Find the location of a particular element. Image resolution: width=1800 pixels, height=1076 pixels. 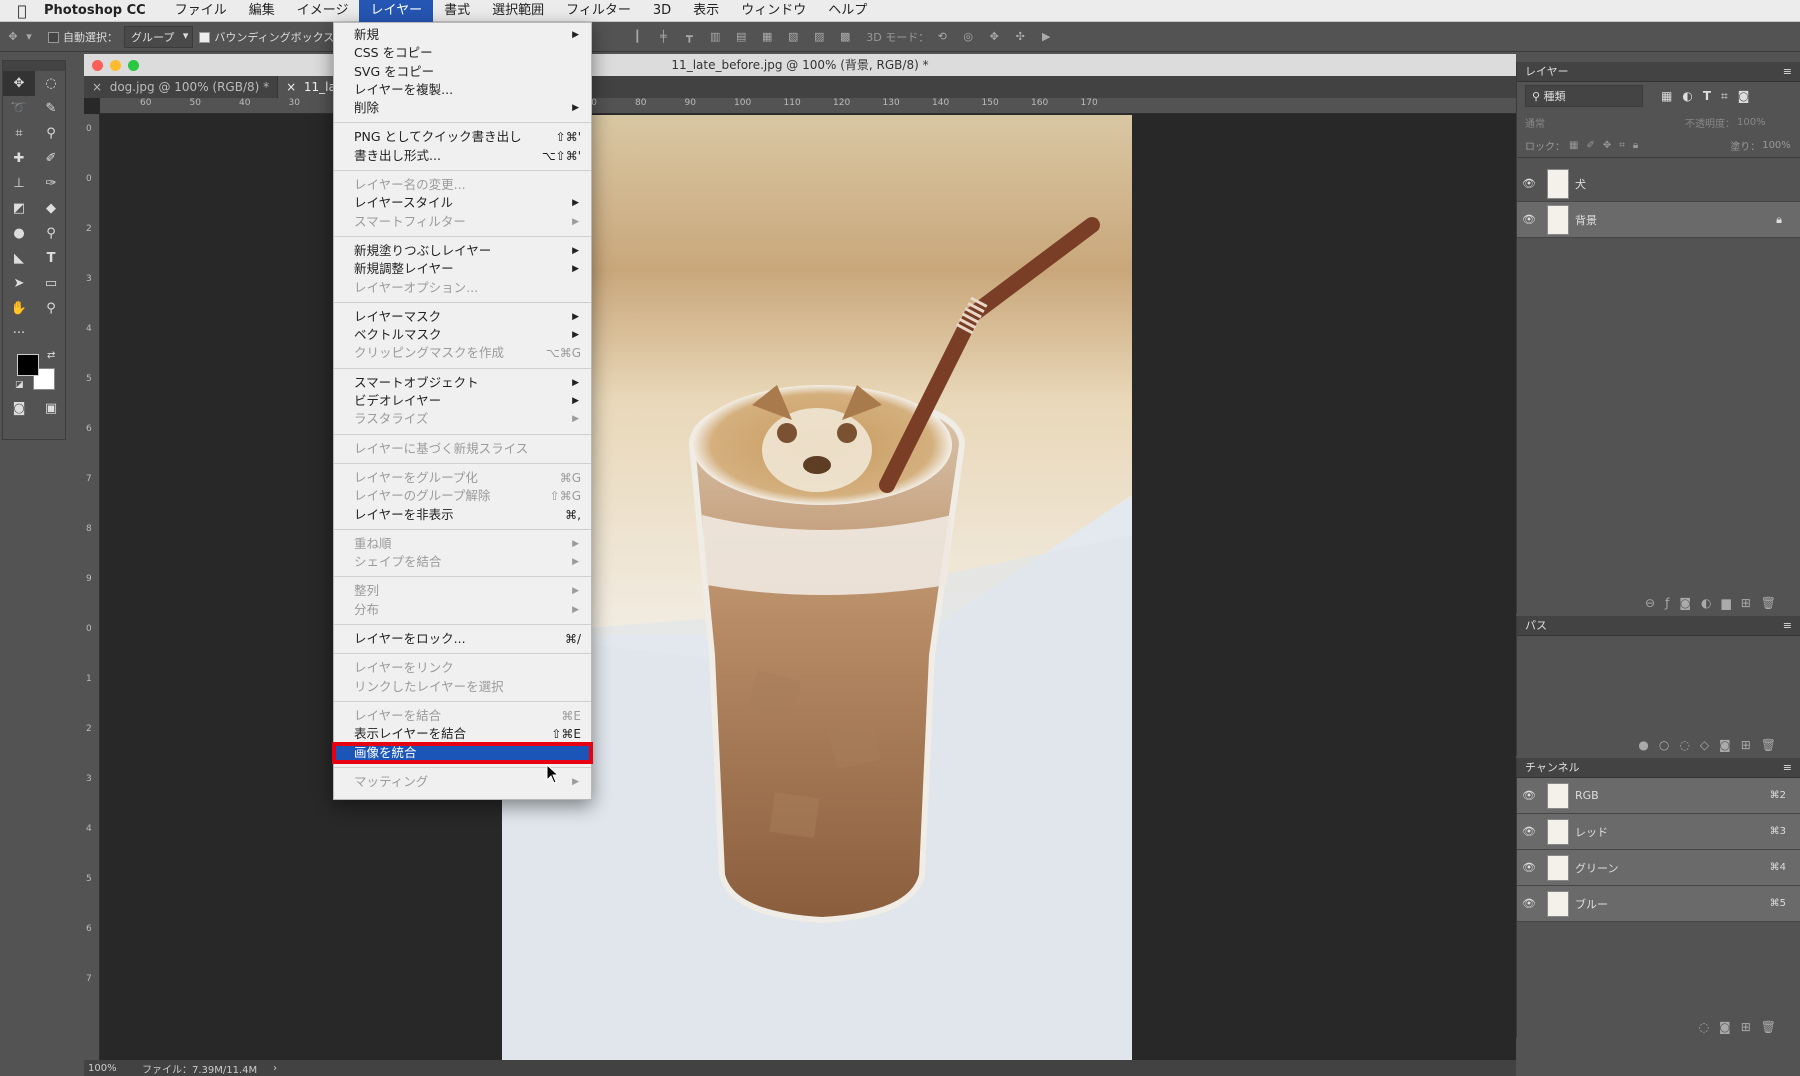

filter-pixel-icon: ▦ is located at coordinates (1666, 96).